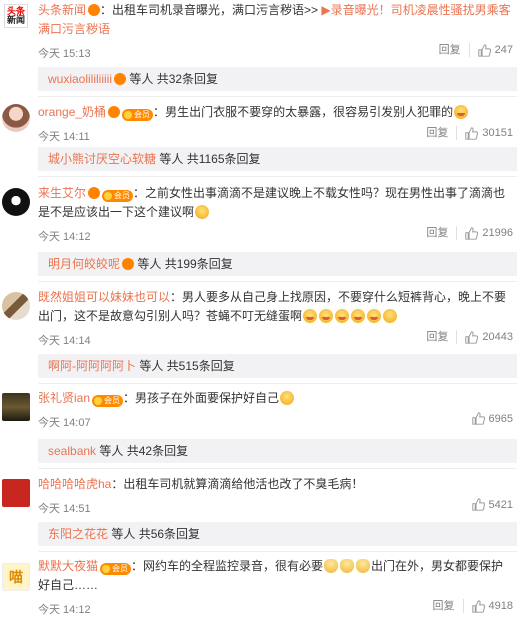  I want to click on comment-meta: 今天 14:12 回复 4918, so click(276, 608).